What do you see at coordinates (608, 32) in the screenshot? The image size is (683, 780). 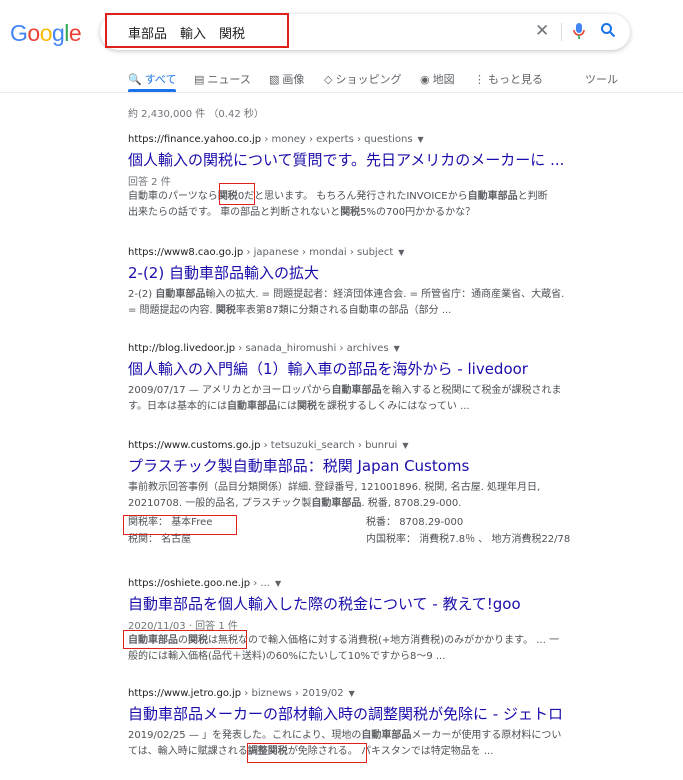 I see `search-icon` at bounding box center [608, 32].